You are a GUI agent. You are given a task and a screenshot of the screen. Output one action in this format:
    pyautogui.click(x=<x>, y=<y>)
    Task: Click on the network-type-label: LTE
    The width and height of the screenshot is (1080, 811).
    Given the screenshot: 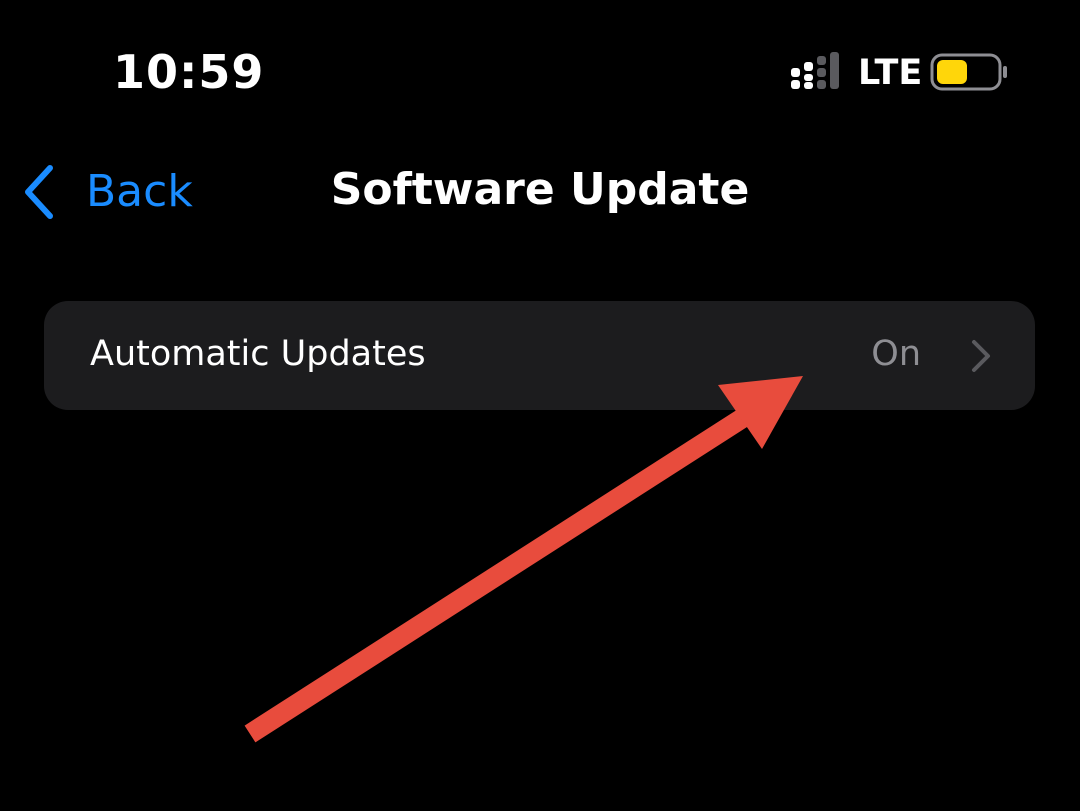 What is the action you would take?
    pyautogui.click(x=890, y=73)
    